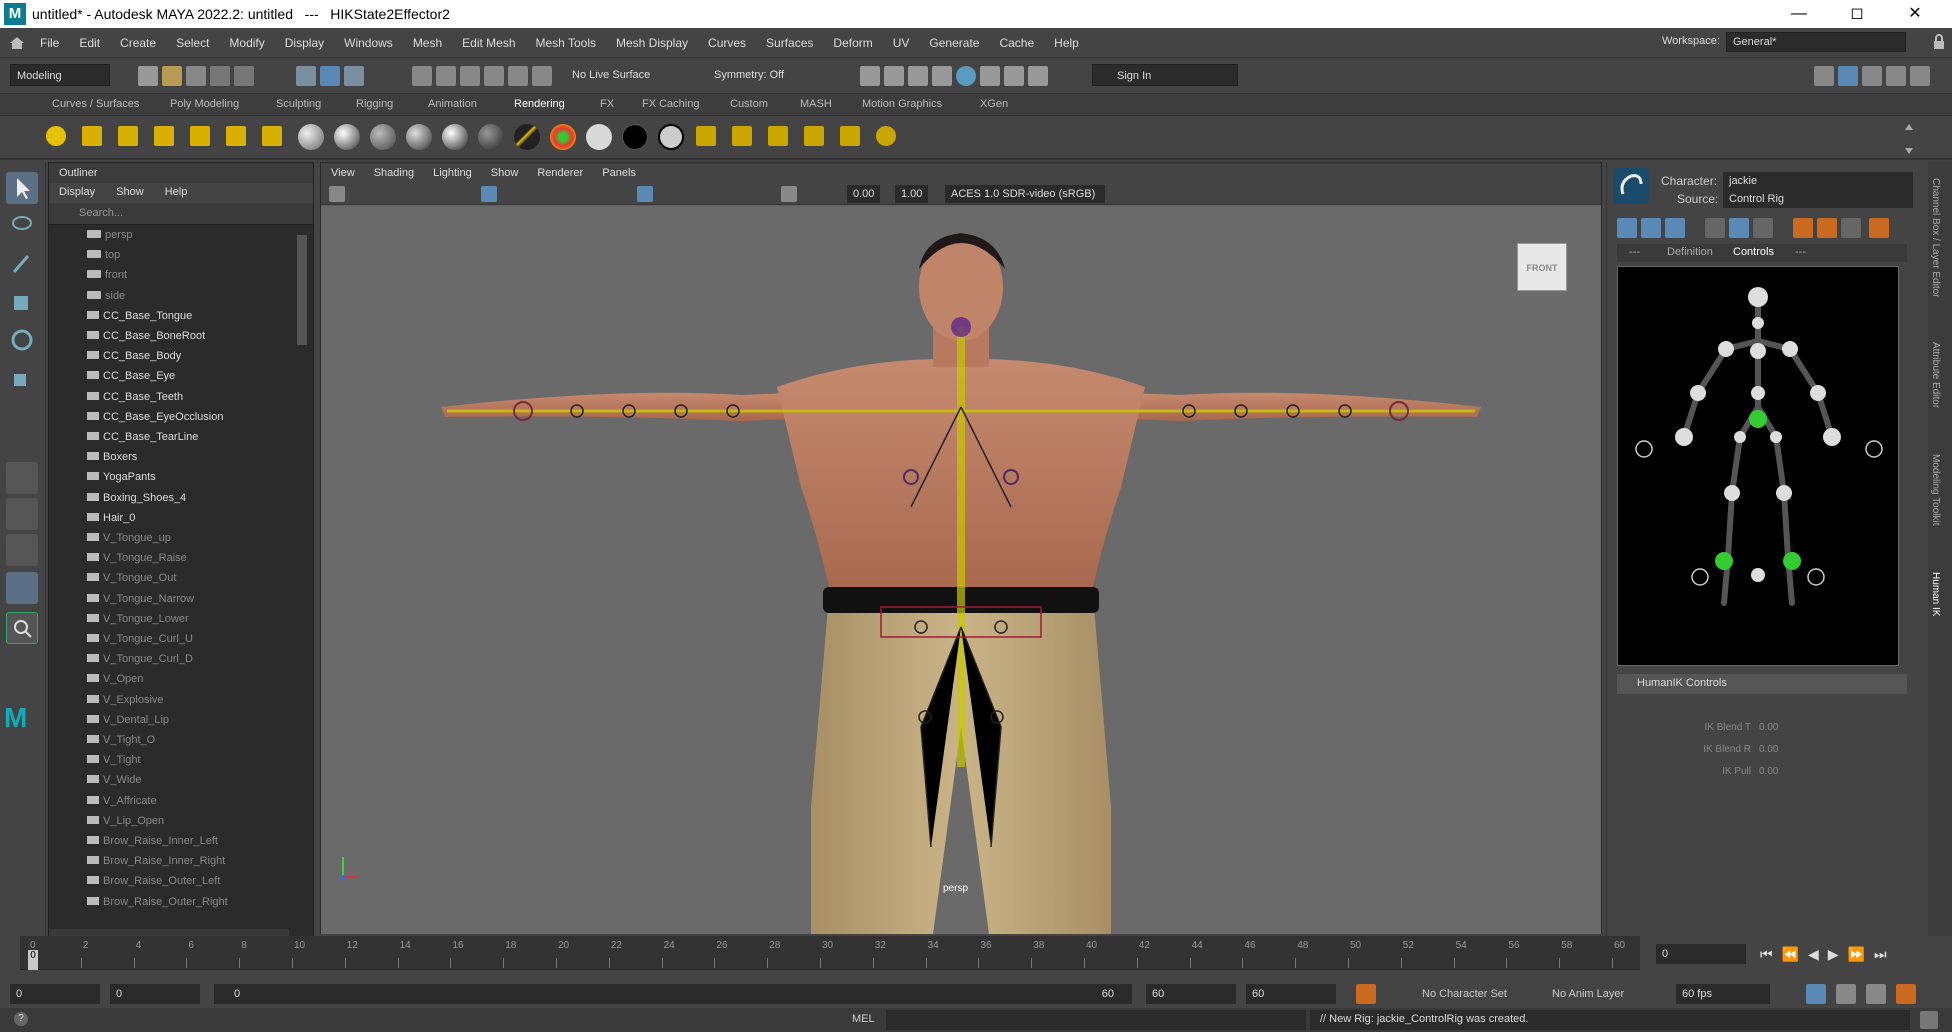 The width and height of the screenshot is (1952, 1032). I want to click on outliner-item: CC_Base_EyeOcclusion, so click(155, 420).